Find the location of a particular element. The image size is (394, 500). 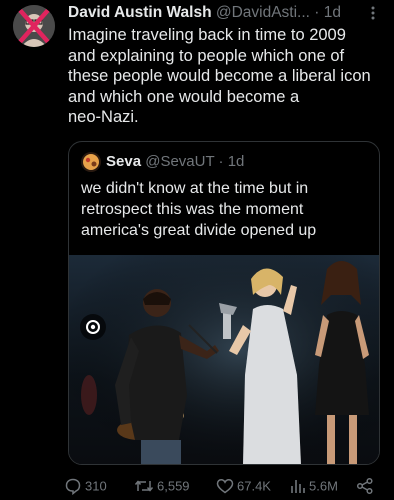

author-avatar is located at coordinates (34, 26).